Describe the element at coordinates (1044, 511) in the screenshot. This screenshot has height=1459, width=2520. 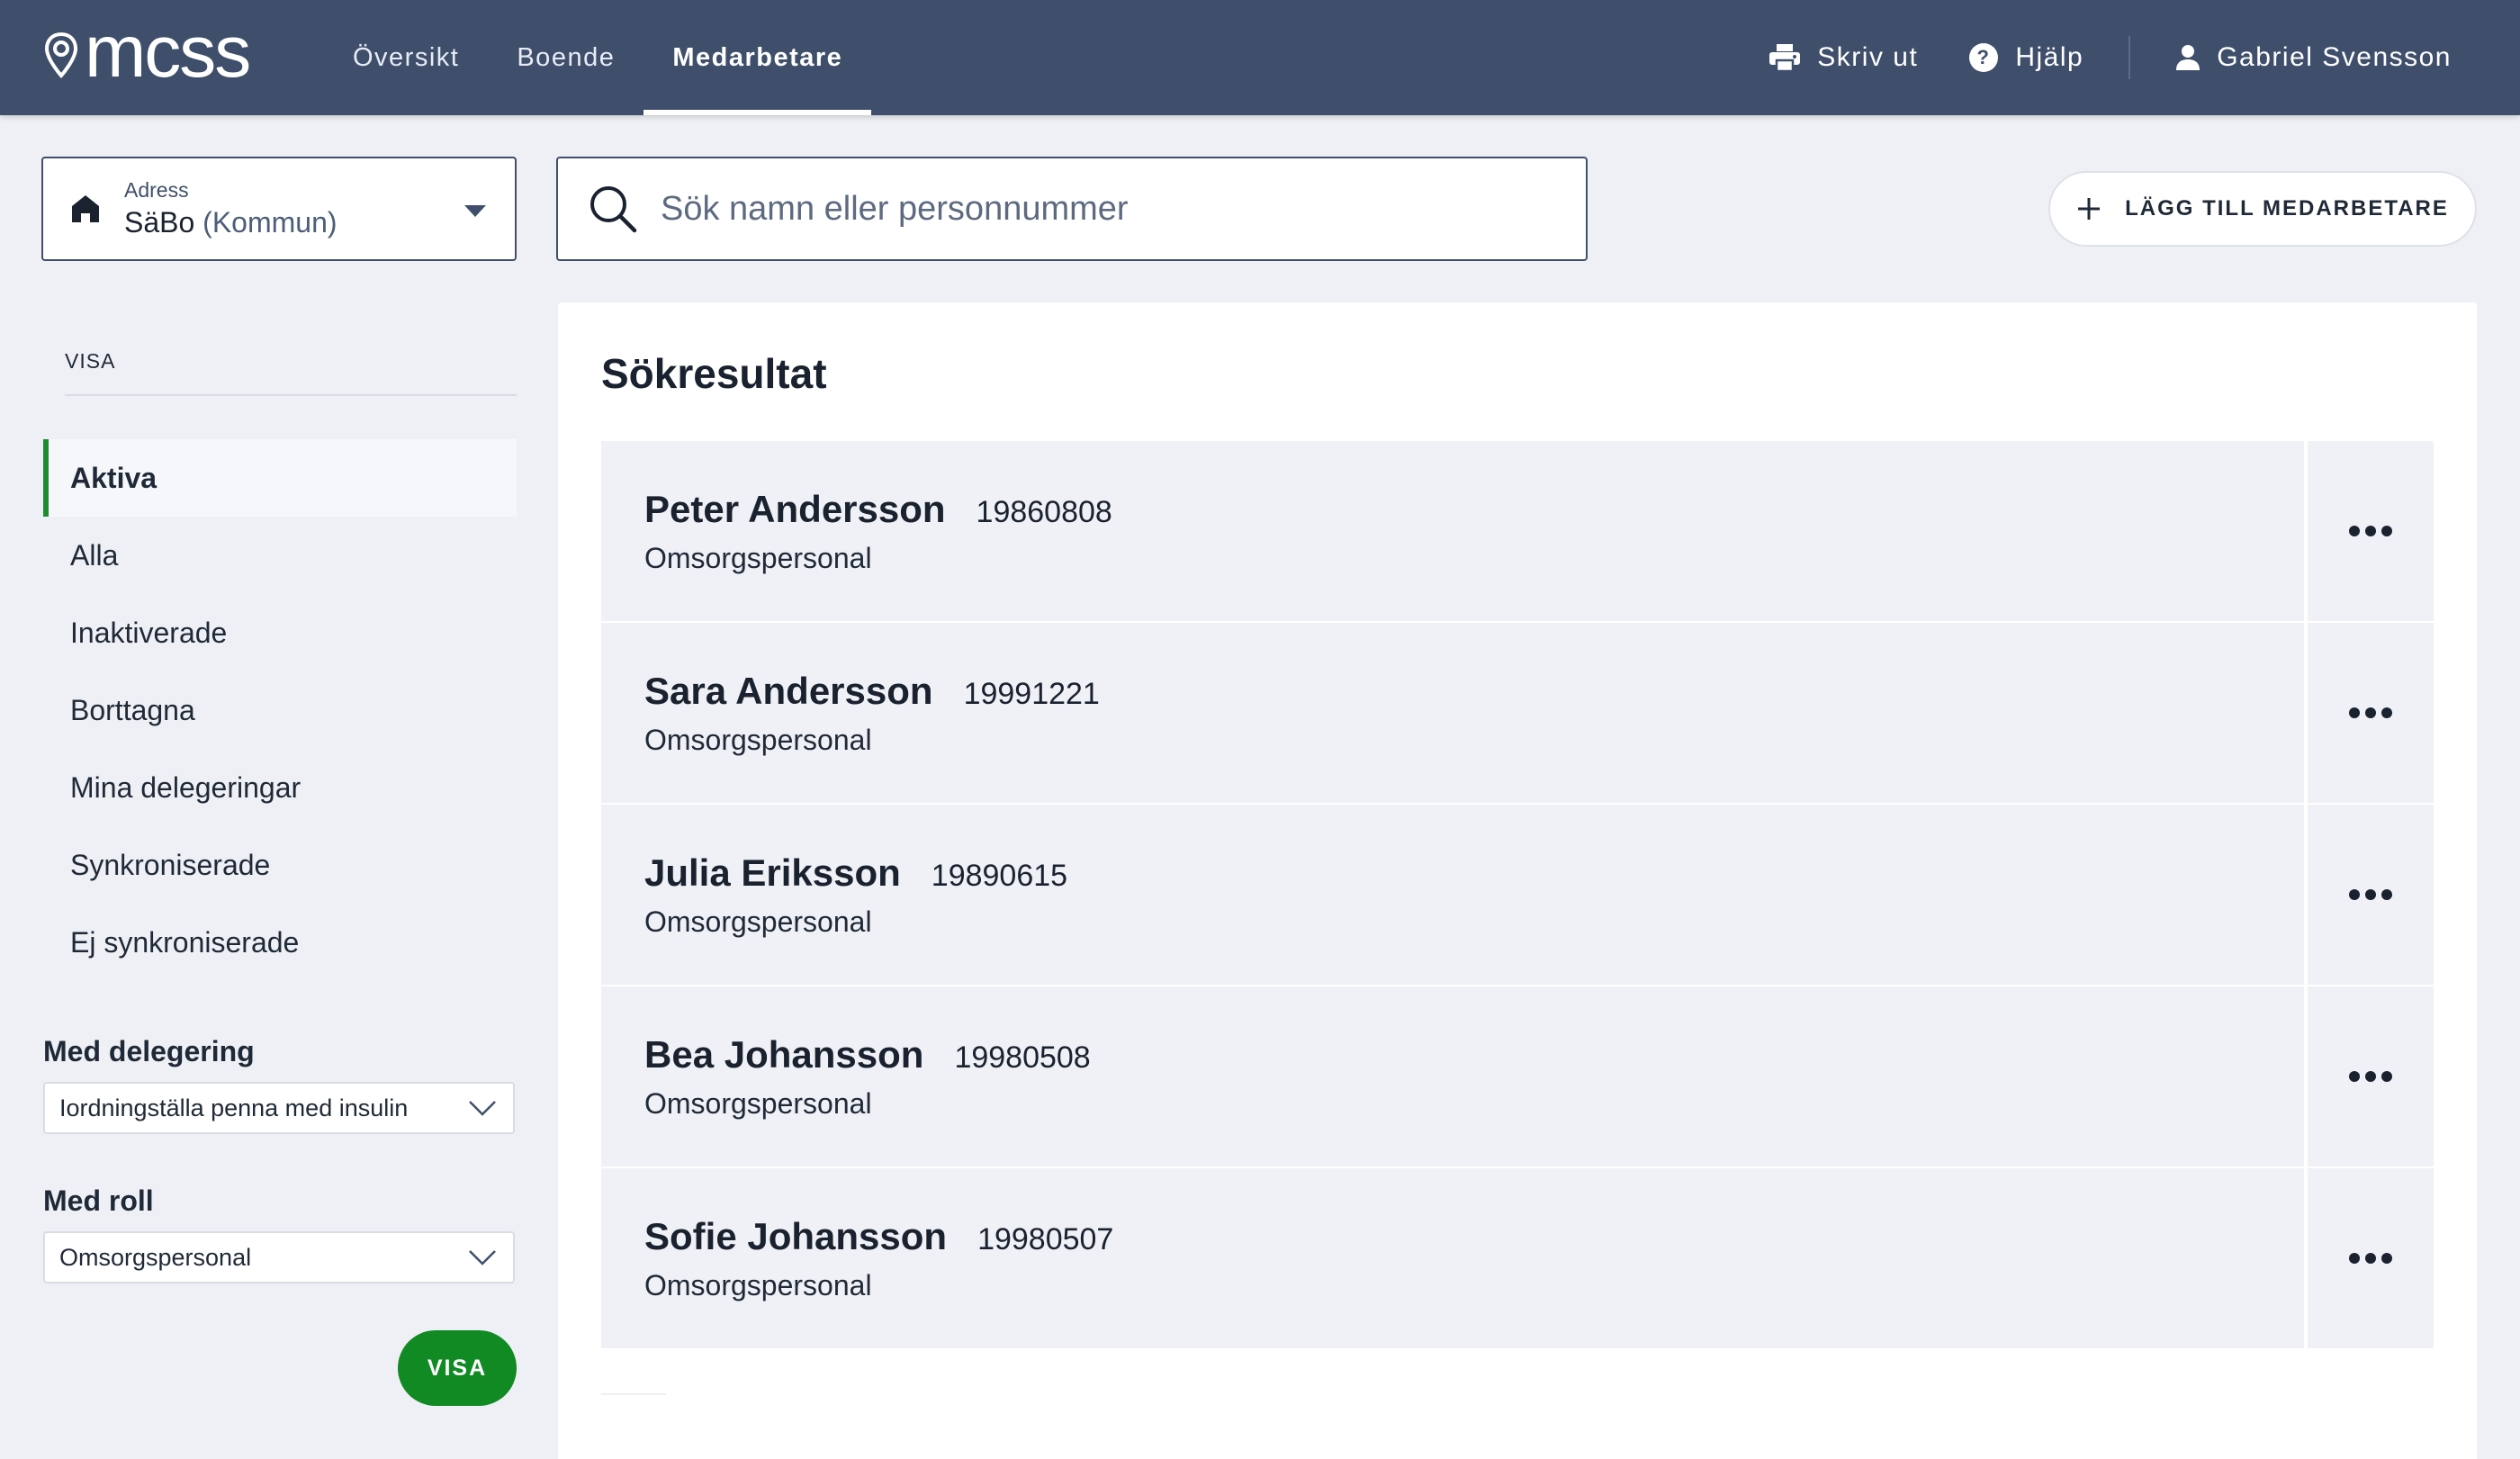
I see `employee-pnr: 19860808` at that location.